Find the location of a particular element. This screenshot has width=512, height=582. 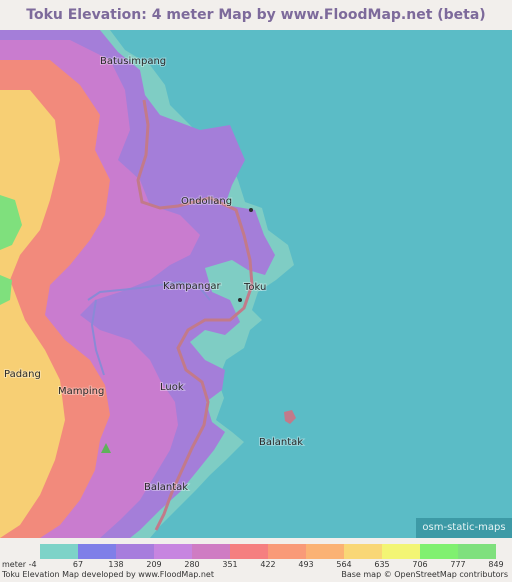

legend-label: 351 is located at coordinates (230, 564).